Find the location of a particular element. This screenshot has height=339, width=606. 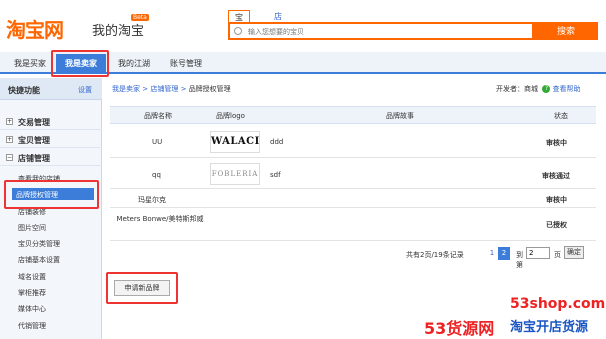

watermark-url: 53shop.com is located at coordinates (558, 304).